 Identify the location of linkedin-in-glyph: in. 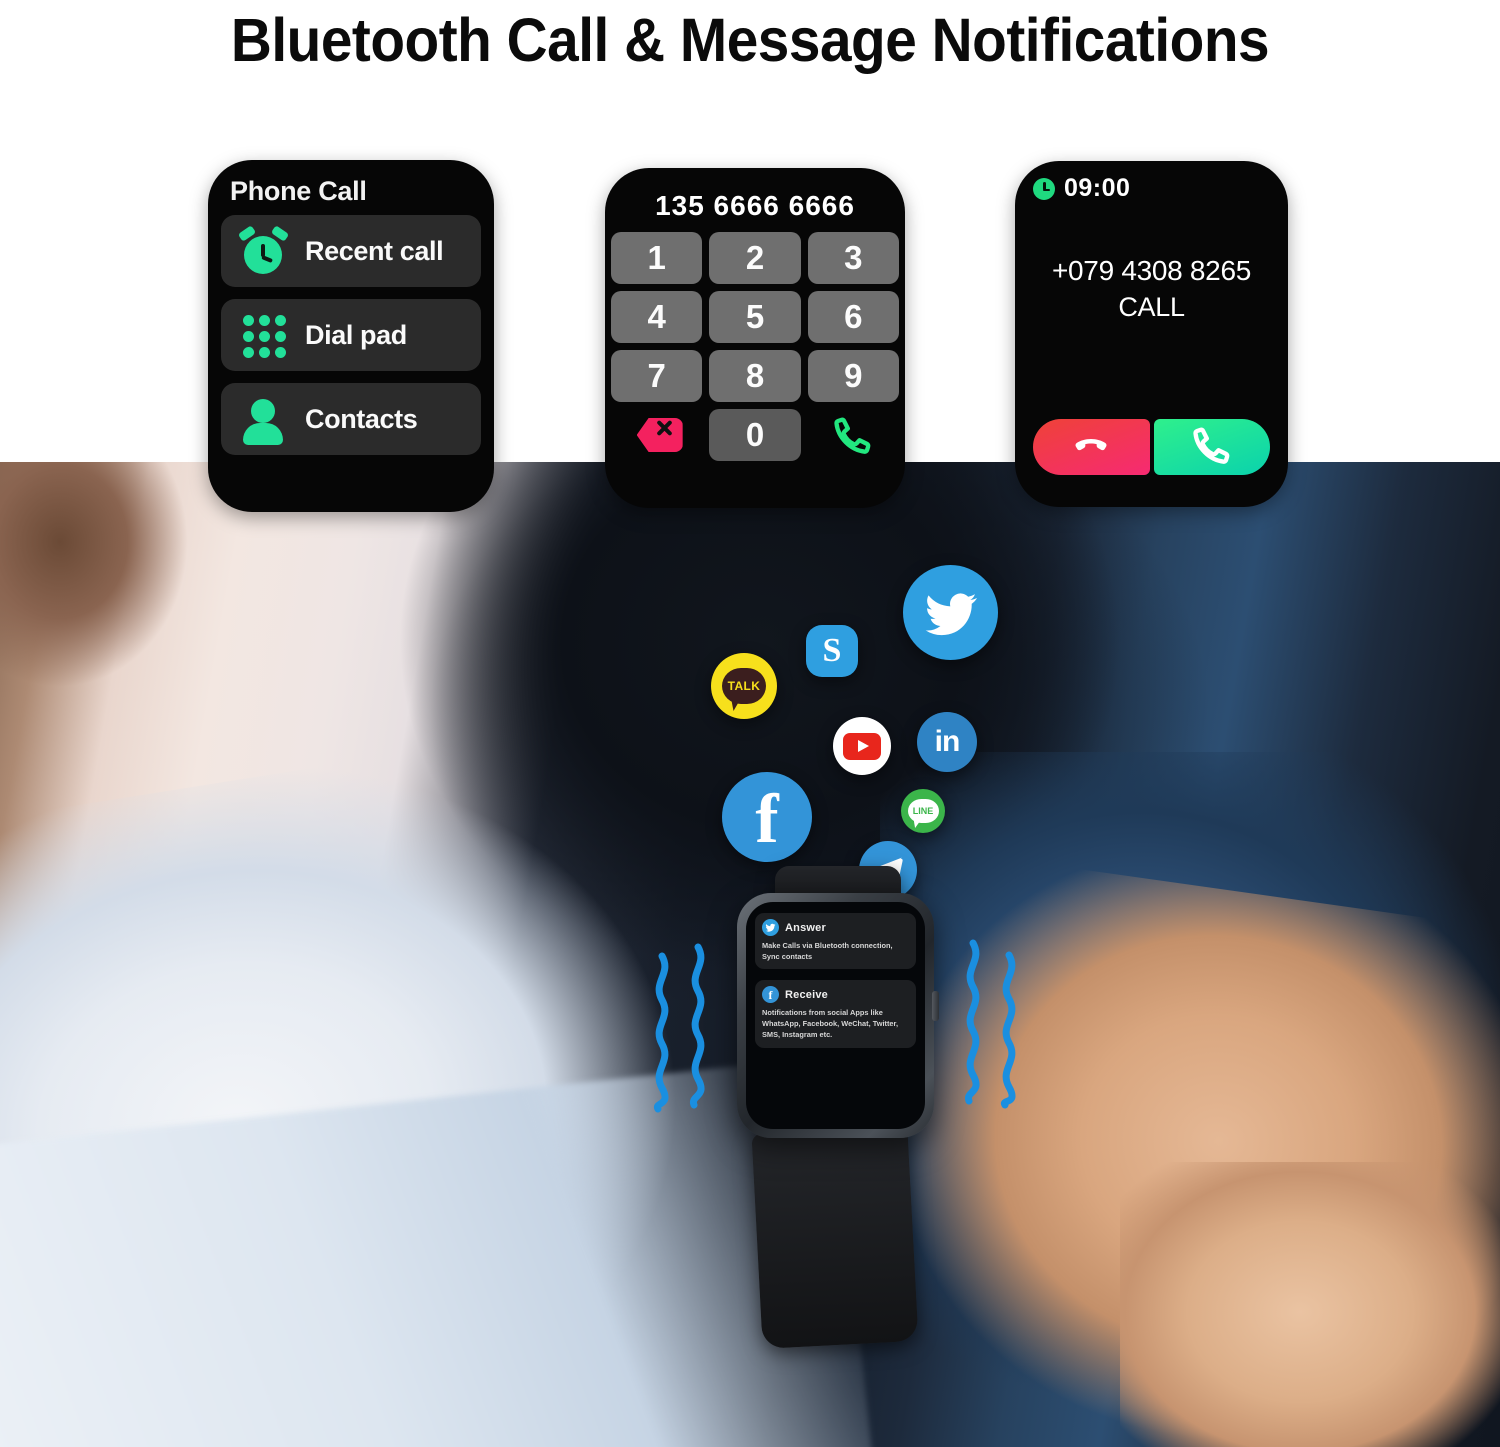
(947, 741).